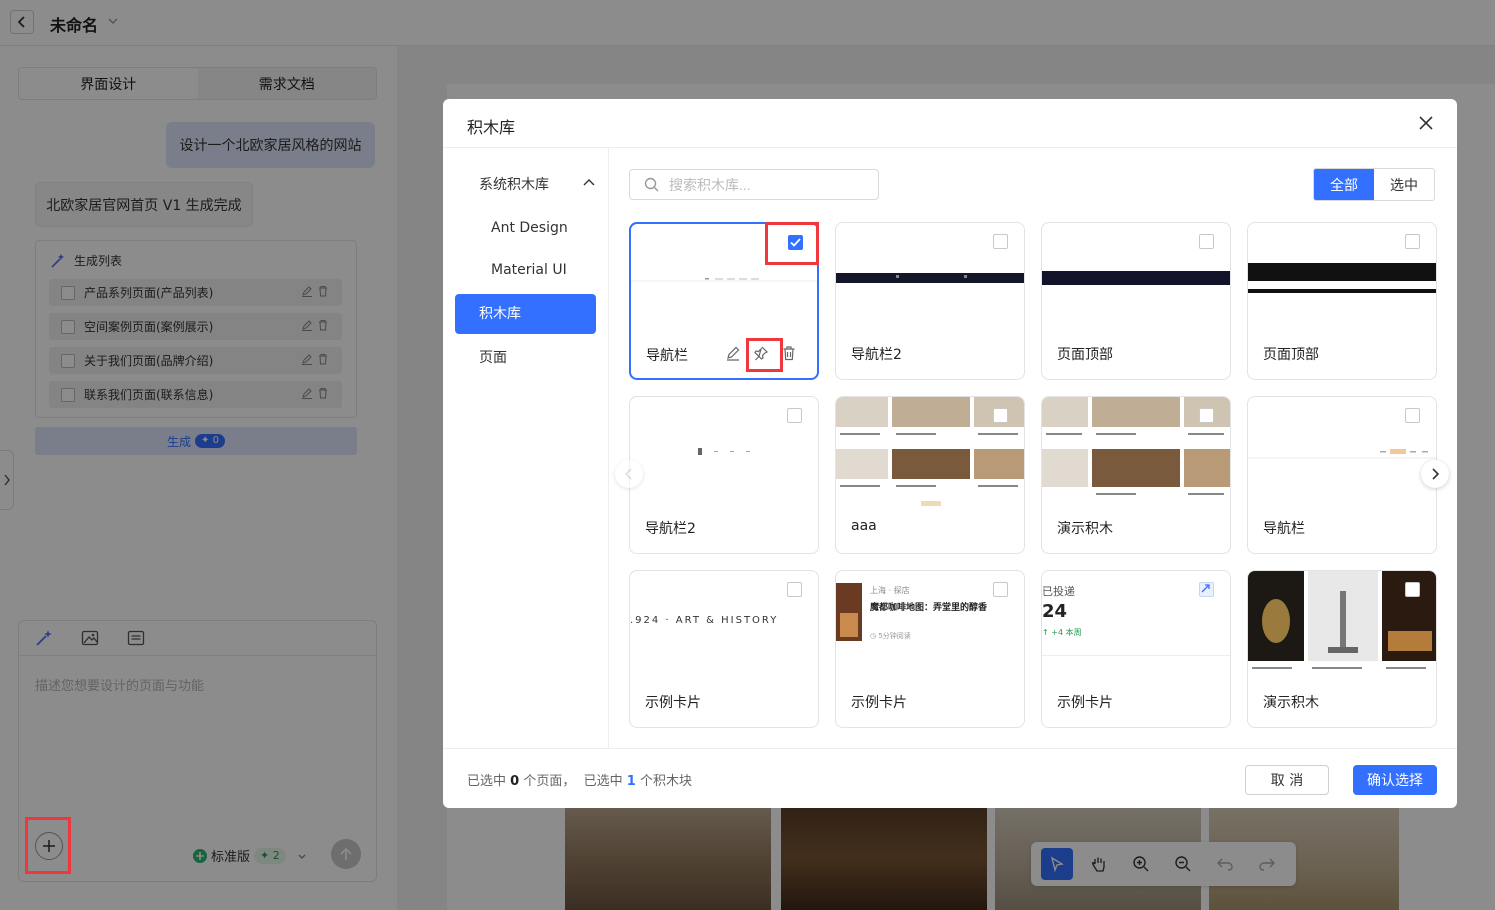  Describe the element at coordinates (1055, 611) in the screenshot. I see `thumb-text: 24` at that location.